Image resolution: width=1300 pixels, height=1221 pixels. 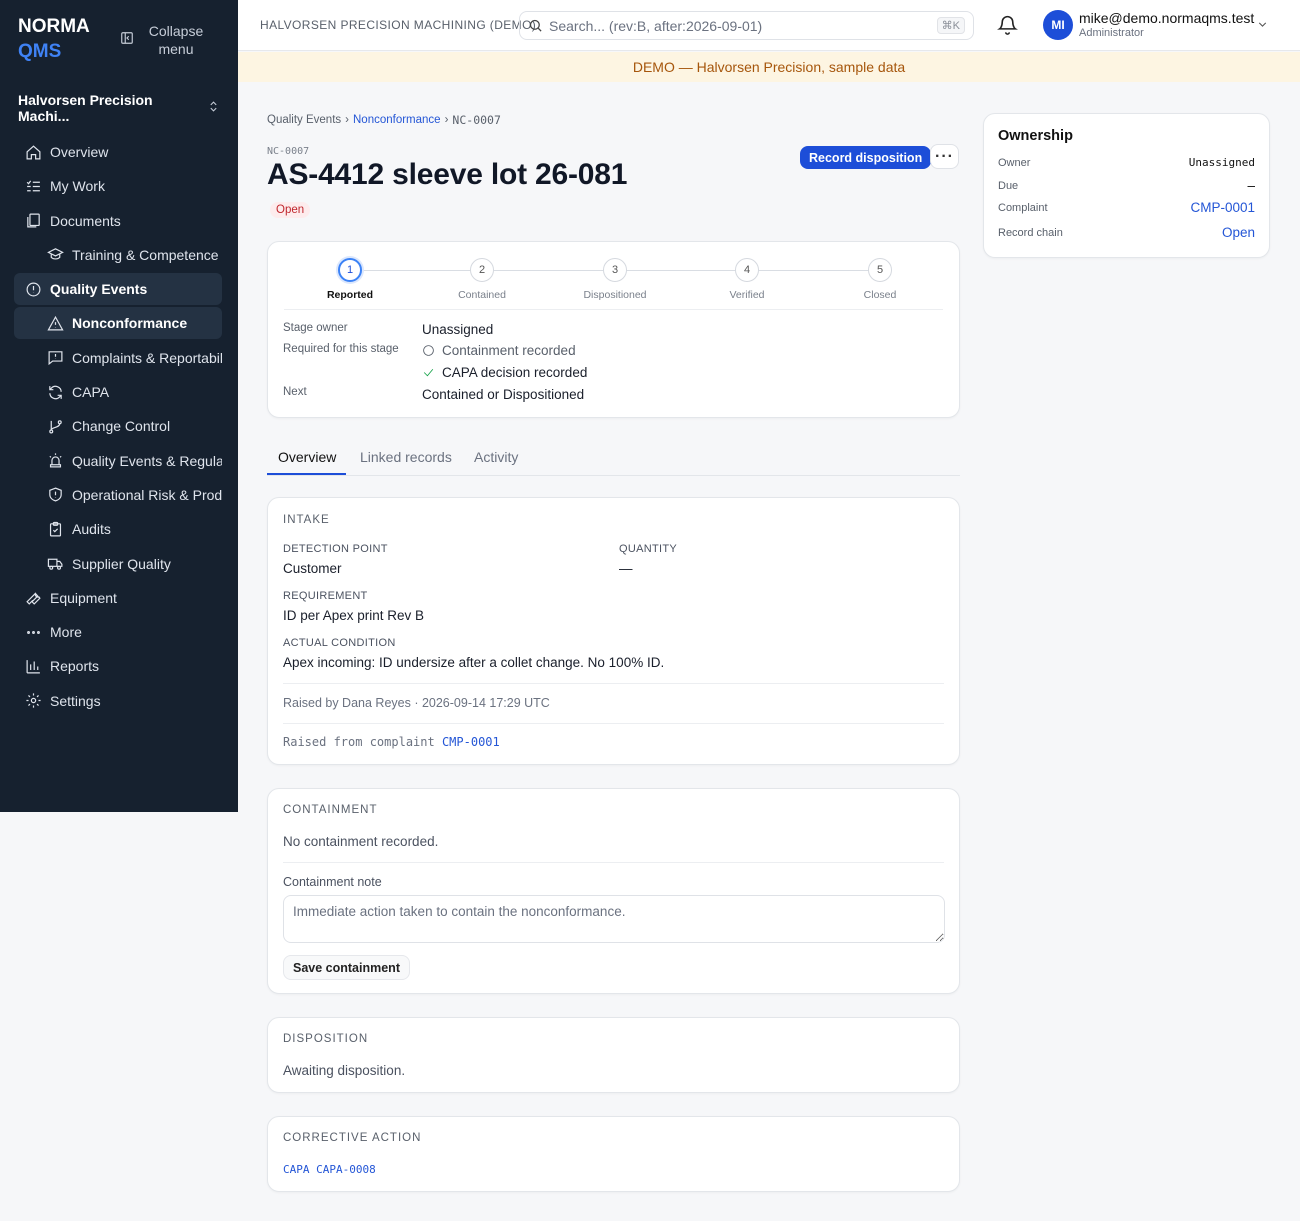 I want to click on sidebar-item-my-work: My Work, so click(x=118, y=186).